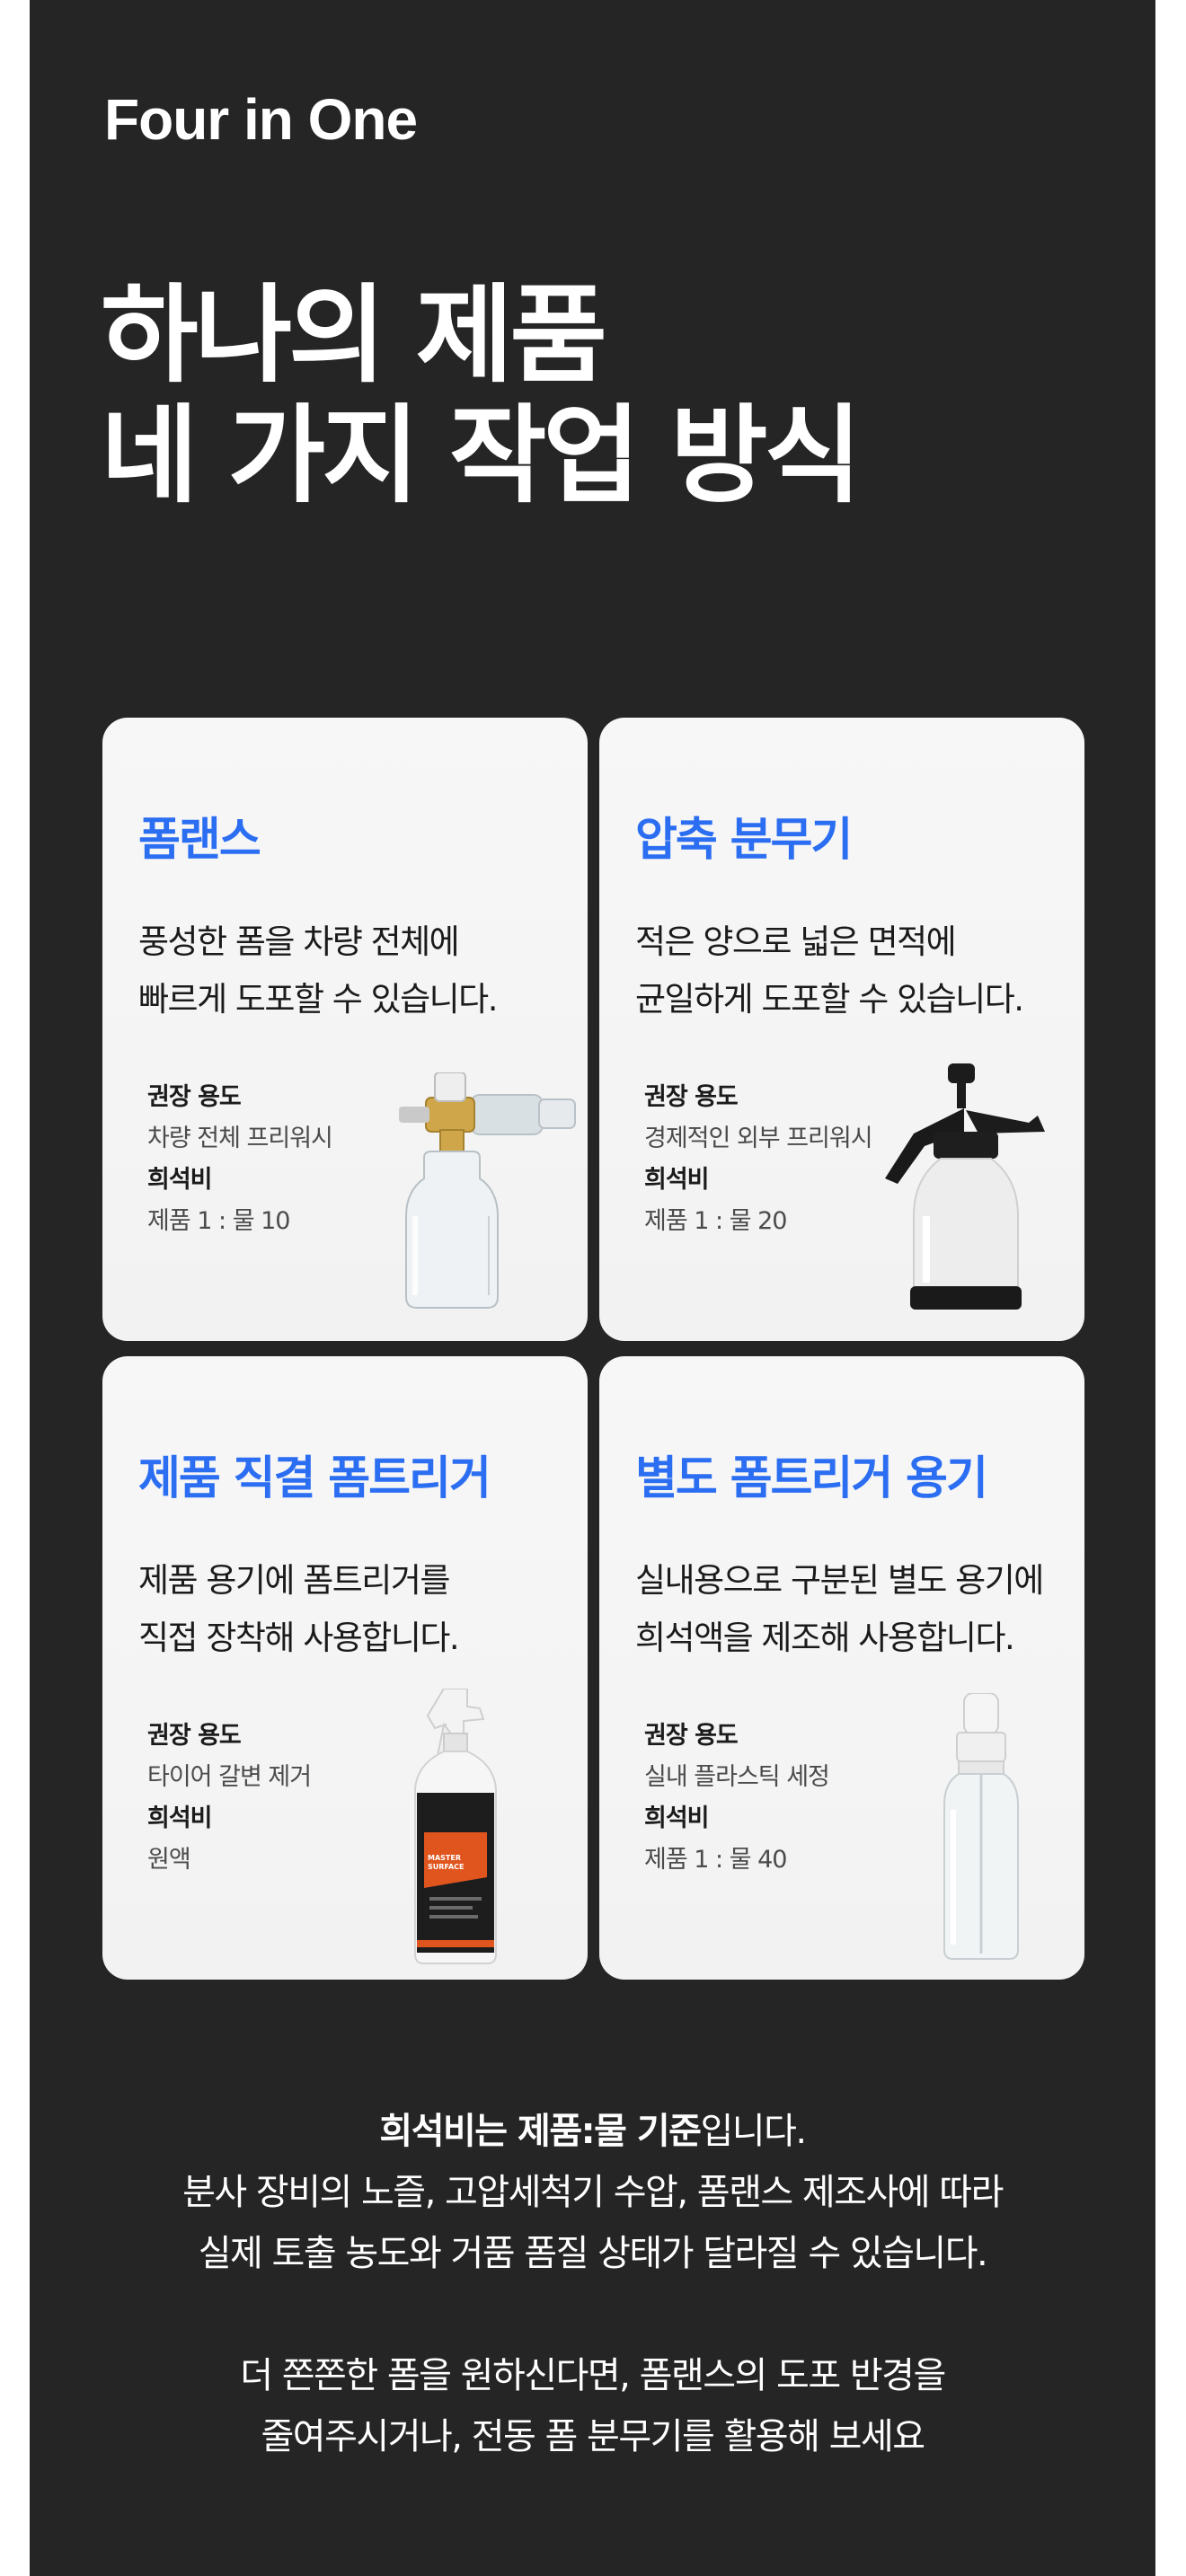  I want to click on product-bottle-image: MASTER SURFACE, so click(457, 1828).